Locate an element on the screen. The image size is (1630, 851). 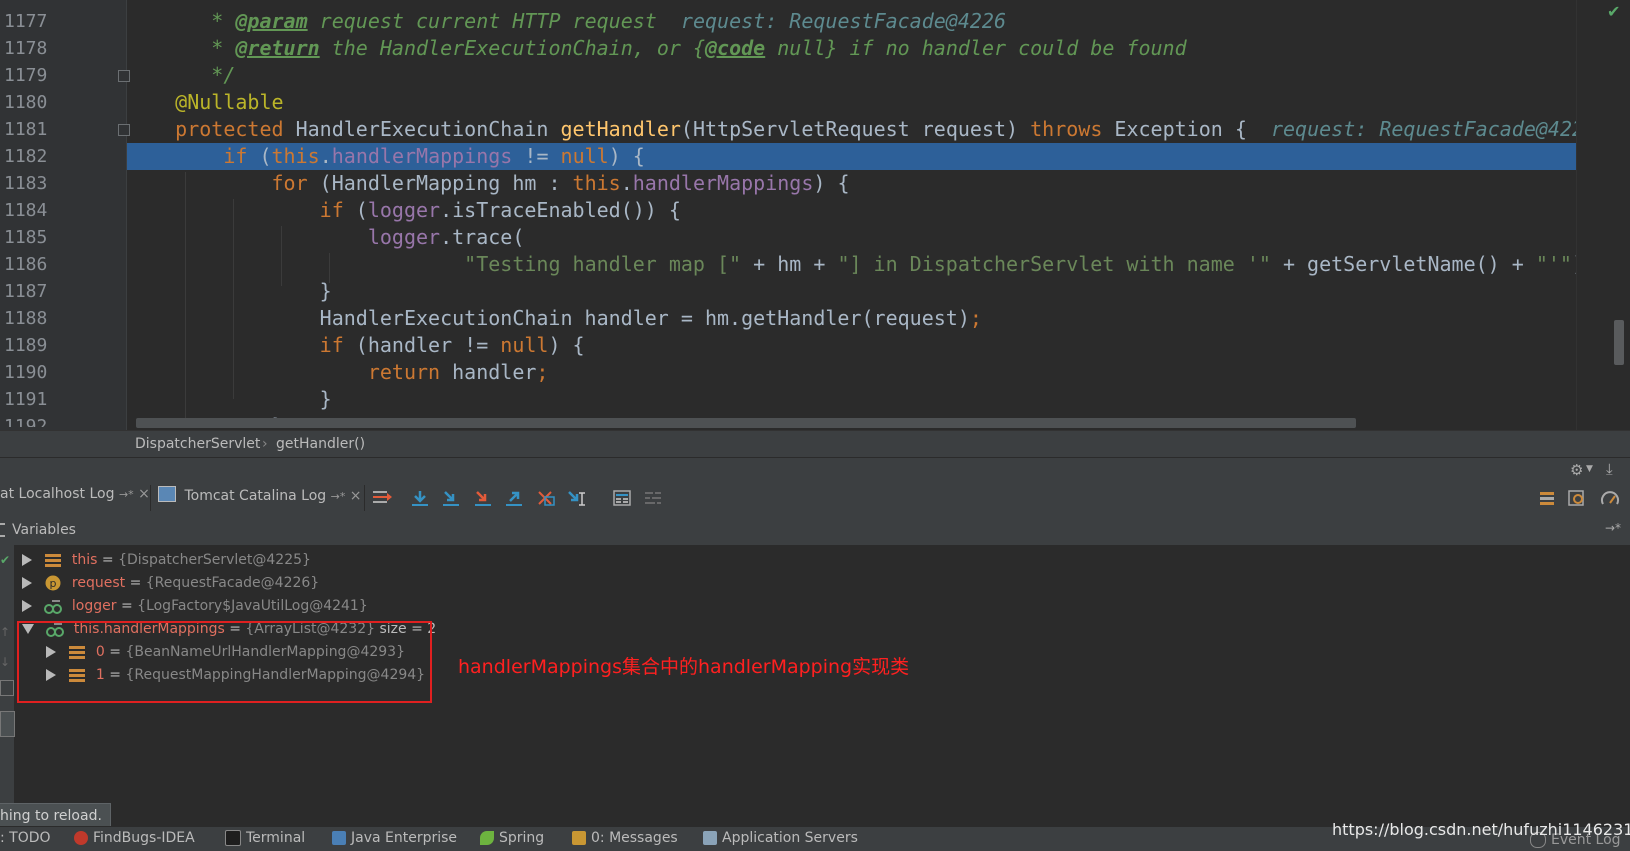
code-line-1185: logger.trace( is located at coordinates (878, 237).